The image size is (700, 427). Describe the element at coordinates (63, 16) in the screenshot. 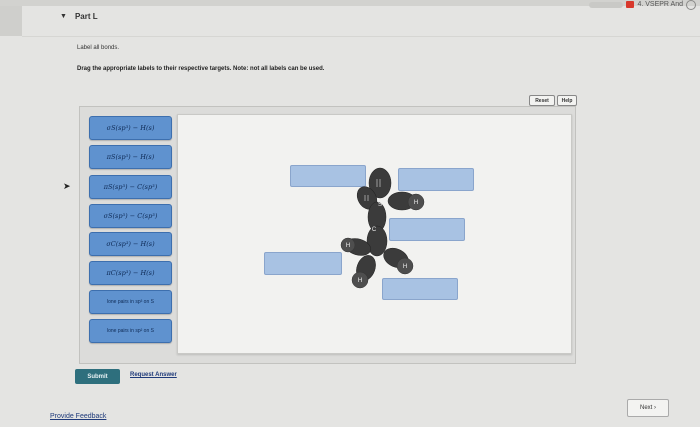

I see `caret-down-icon: ▼` at that location.